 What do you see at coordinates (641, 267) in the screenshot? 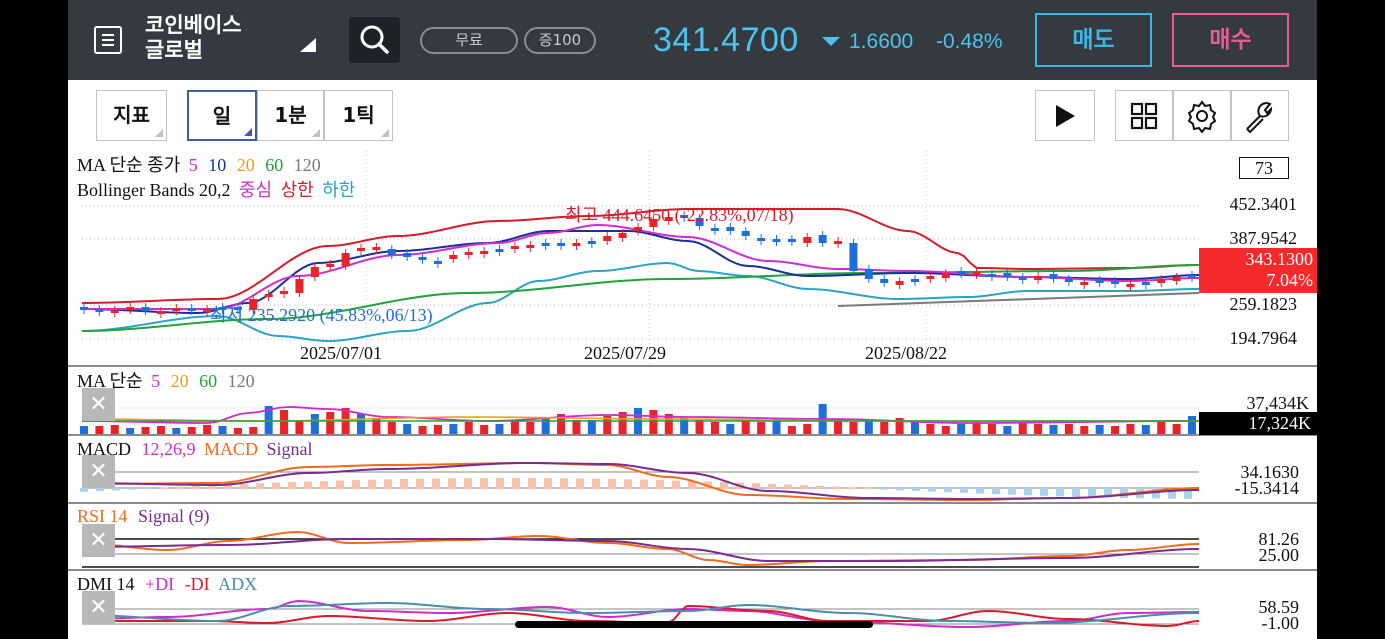
I see `bollinger-middle-line` at bounding box center [641, 267].